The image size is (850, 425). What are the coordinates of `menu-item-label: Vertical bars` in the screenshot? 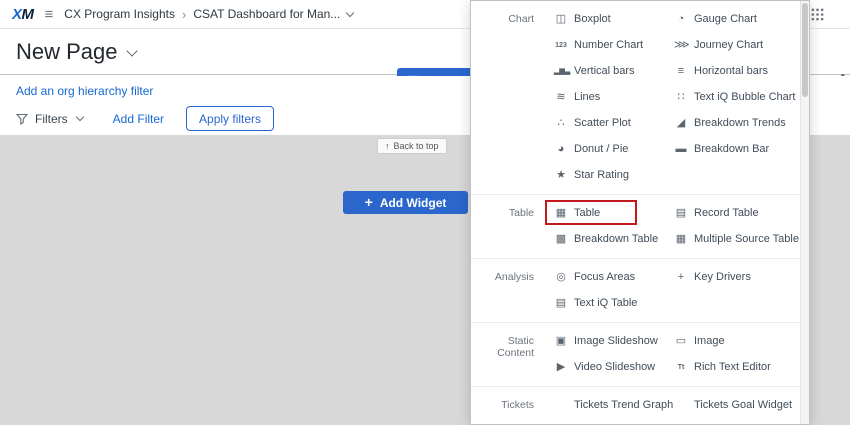 It's located at (604, 71).